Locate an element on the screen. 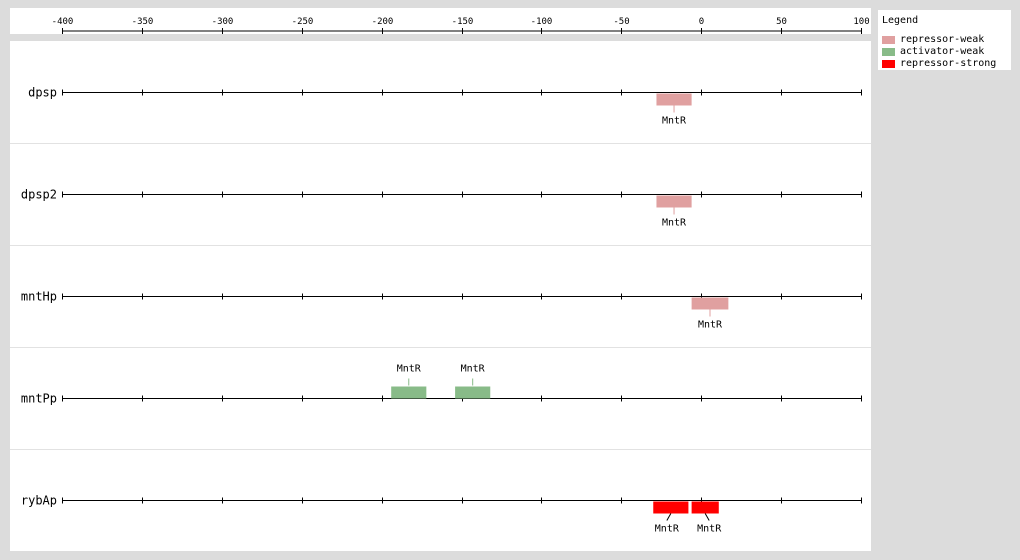  track-label: dpsp is located at coordinates (42, 93).